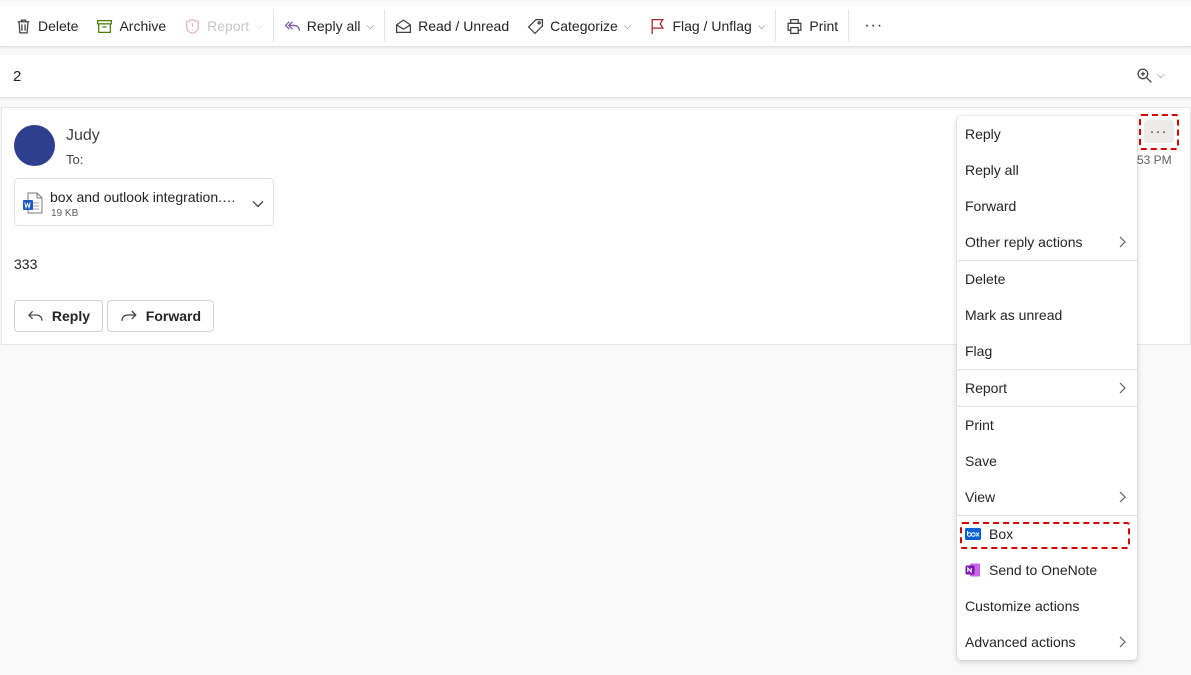 The width and height of the screenshot is (1191, 675). What do you see at coordinates (1014, 315) in the screenshot?
I see `menu-item-label: Mark as unread` at bounding box center [1014, 315].